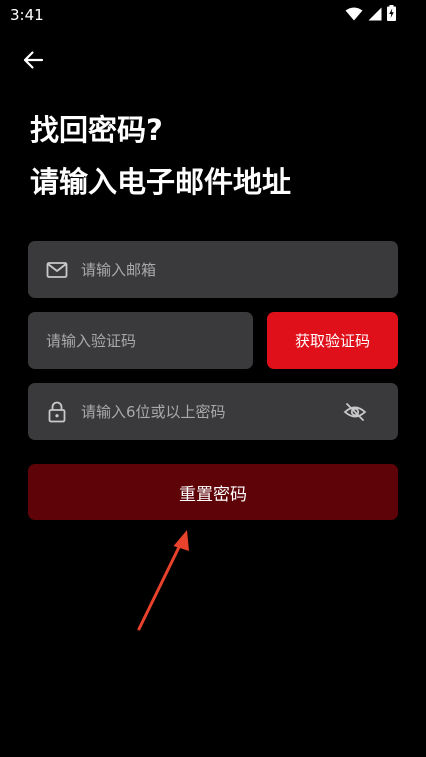  I want to click on password-input, so click(206, 411).